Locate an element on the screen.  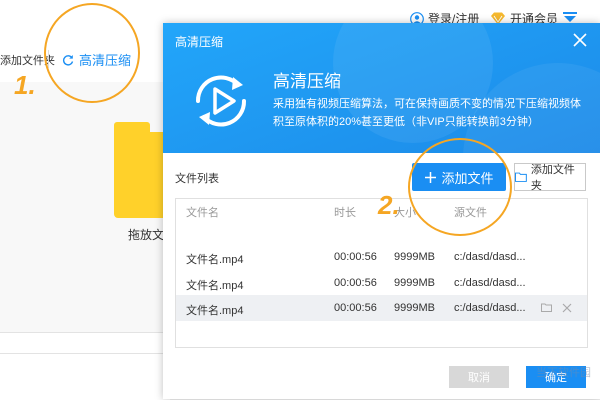
cancel-button: 取消 is located at coordinates (479, 377).